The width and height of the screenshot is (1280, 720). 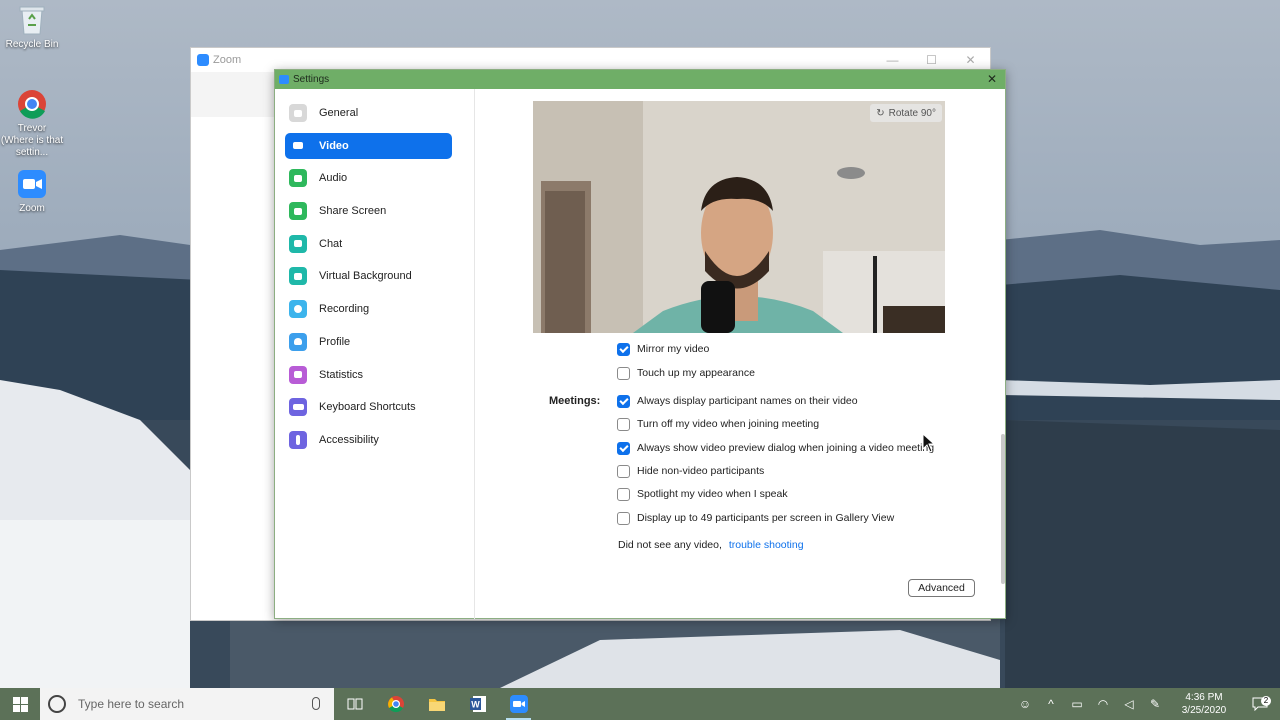 I want to click on desktop-icon-label: Zoom, so click(x=32, y=208).